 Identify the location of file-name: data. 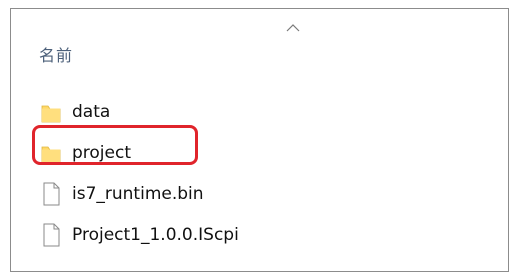
(91, 112).